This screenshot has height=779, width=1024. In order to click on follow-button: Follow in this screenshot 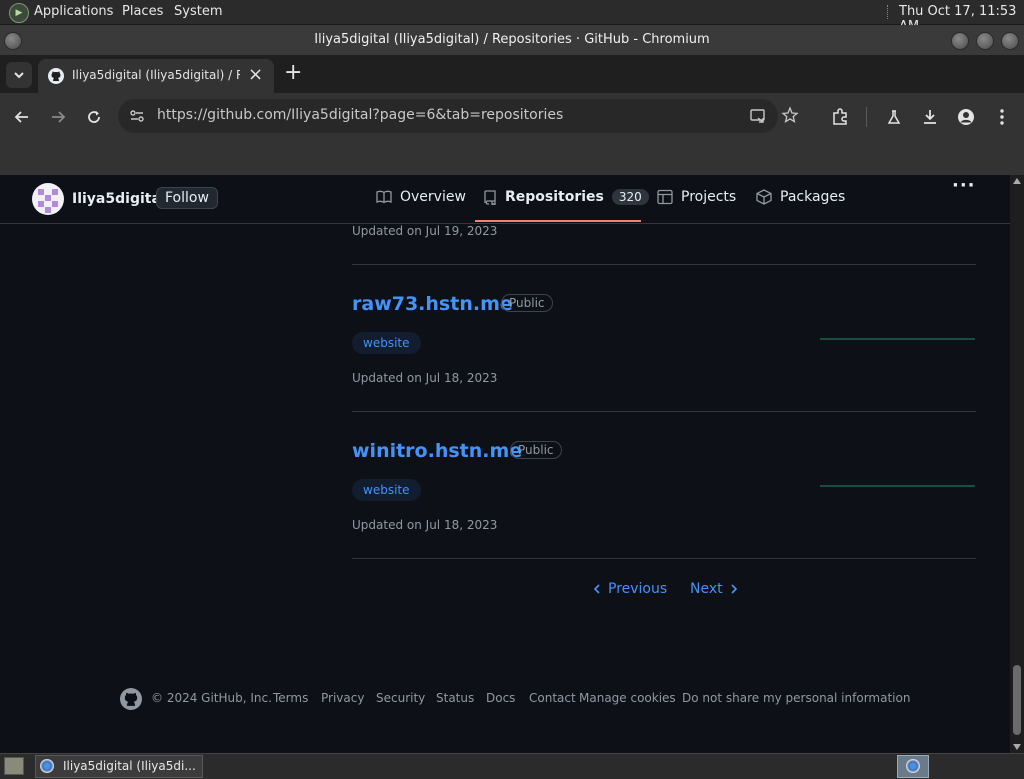, I will do `click(187, 198)`.